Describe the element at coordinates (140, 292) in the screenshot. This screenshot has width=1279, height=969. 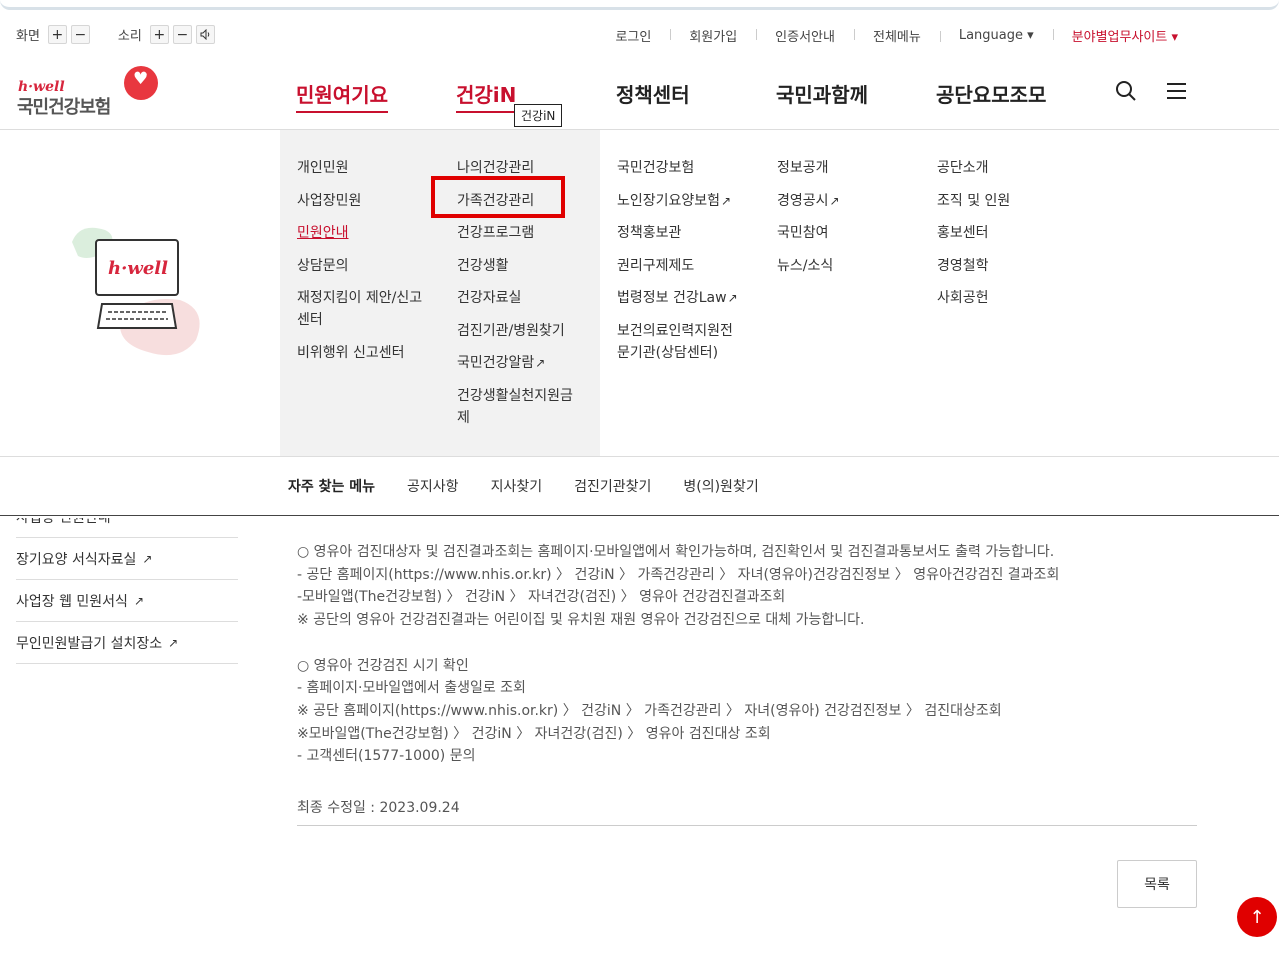
I see `hwell-illustration: h·well` at that location.